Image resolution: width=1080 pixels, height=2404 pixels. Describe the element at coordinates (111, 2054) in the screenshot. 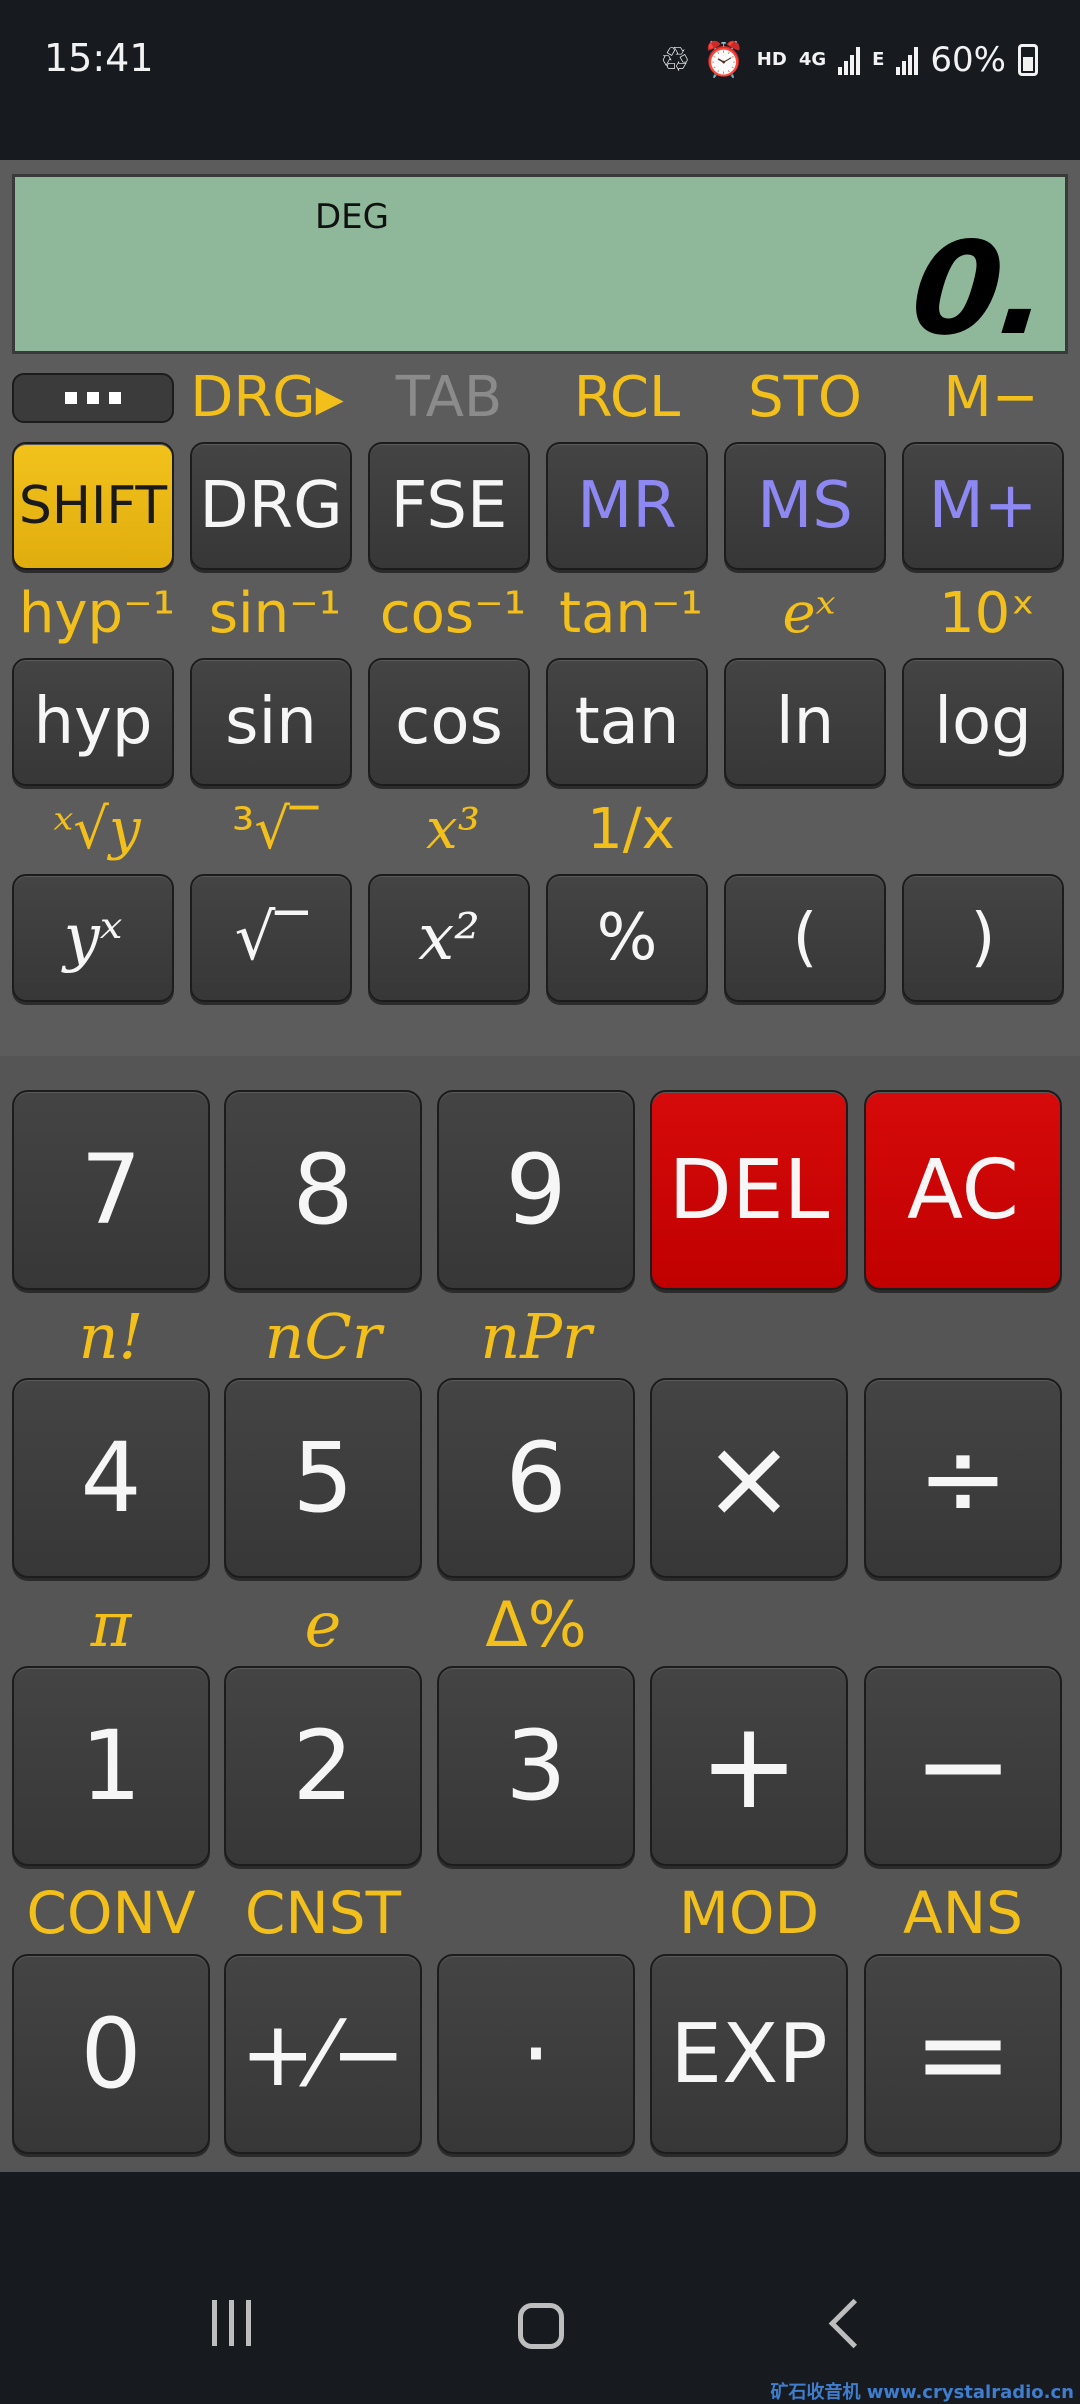

I see `key-0: 0` at that location.